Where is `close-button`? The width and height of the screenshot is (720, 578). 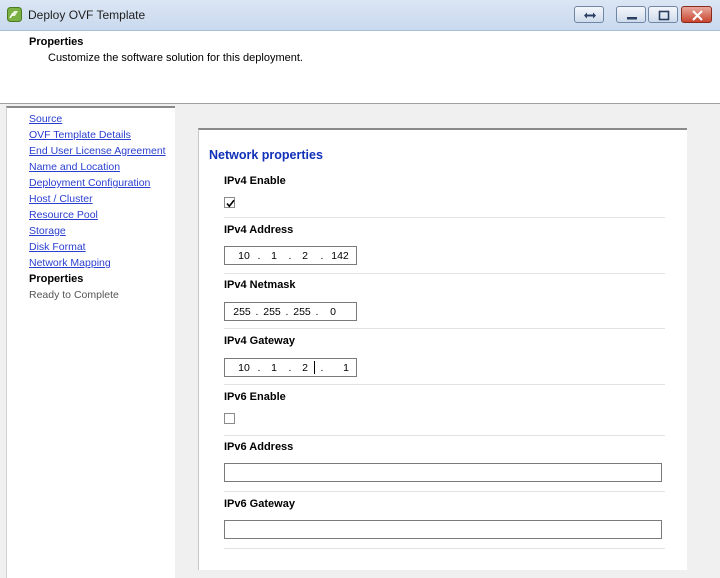
close-button is located at coordinates (696, 14).